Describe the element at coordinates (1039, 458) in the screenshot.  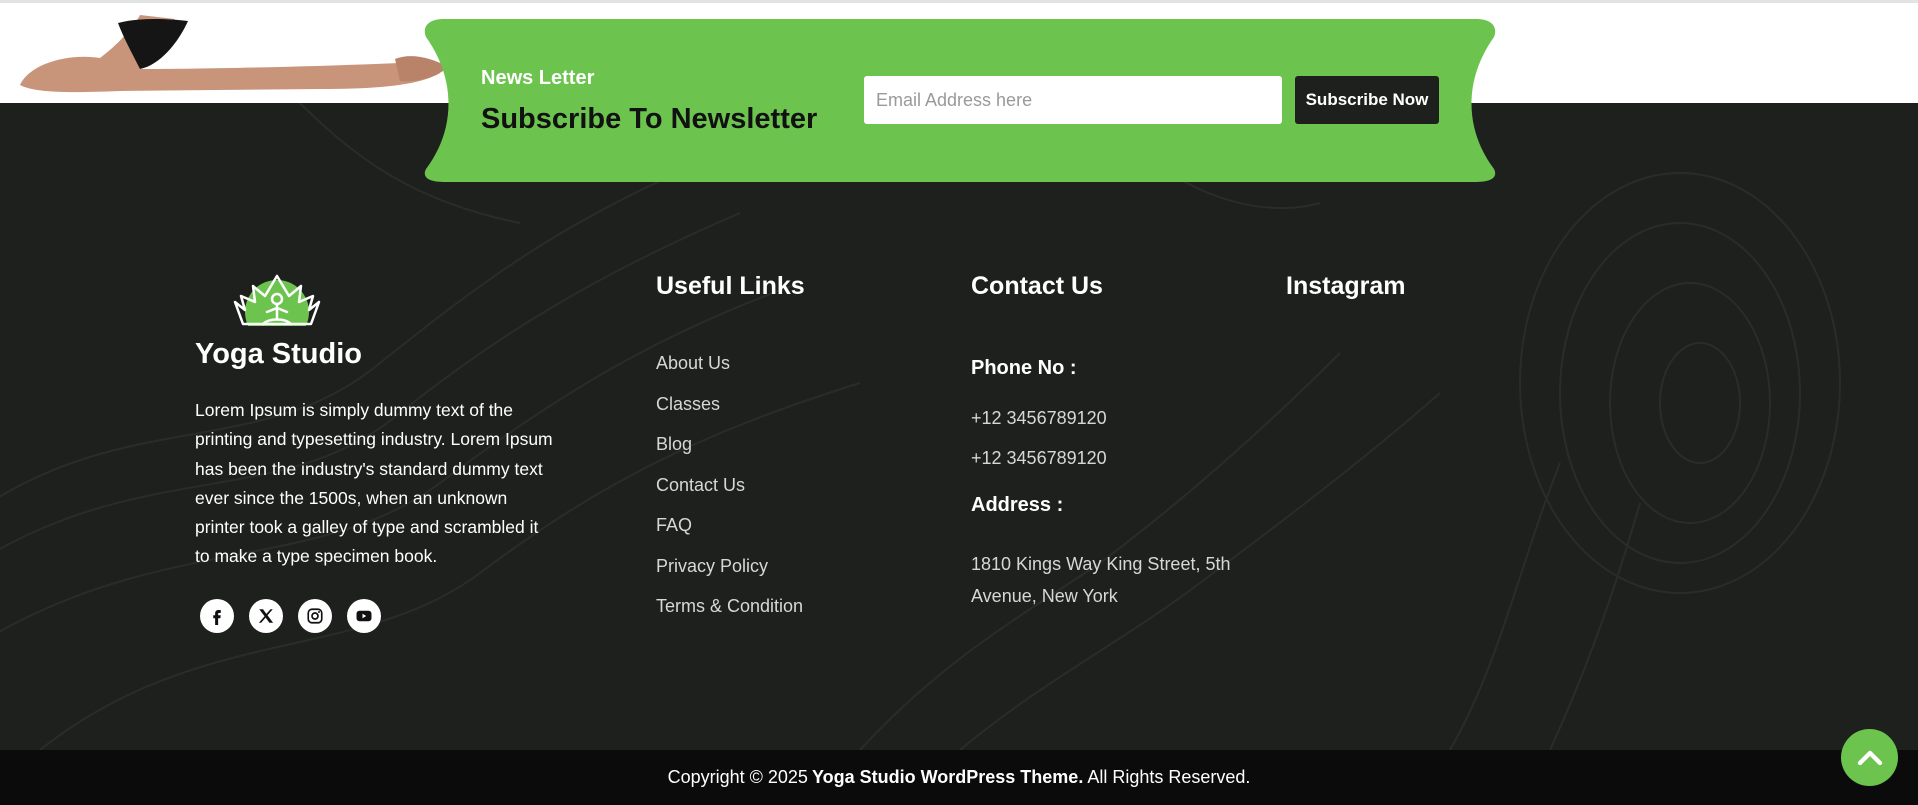
I see `phone-number-2: +12 3456789120` at that location.